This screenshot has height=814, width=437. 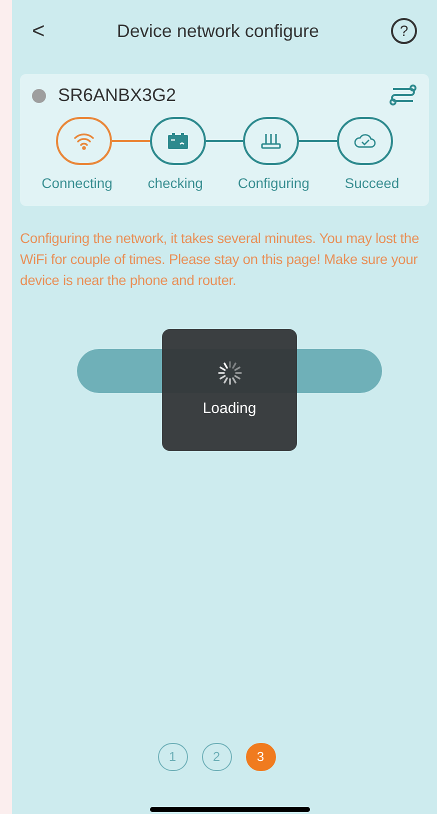 I want to click on loading-text: Loading, so click(x=229, y=408).